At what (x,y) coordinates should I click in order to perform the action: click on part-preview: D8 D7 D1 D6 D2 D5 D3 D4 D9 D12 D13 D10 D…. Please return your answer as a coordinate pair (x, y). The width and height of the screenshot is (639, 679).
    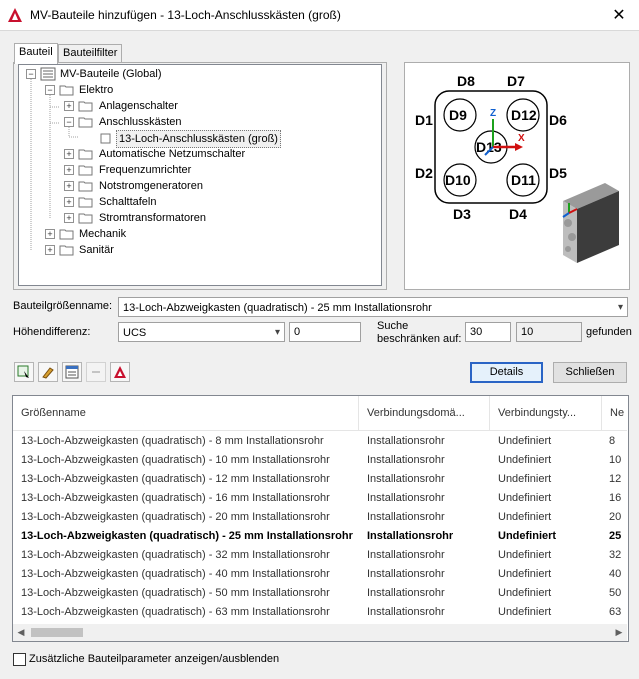
    Looking at the image, I should click on (517, 176).